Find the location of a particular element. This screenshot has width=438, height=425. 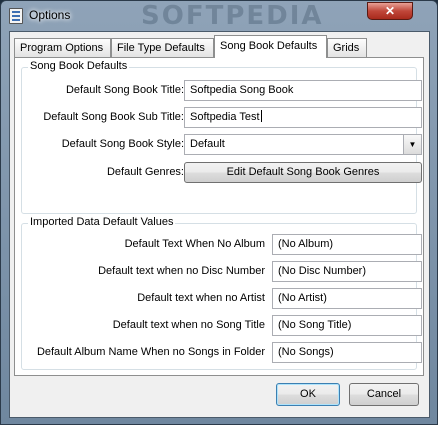

cancel-button-label: Cancel is located at coordinates (384, 394).